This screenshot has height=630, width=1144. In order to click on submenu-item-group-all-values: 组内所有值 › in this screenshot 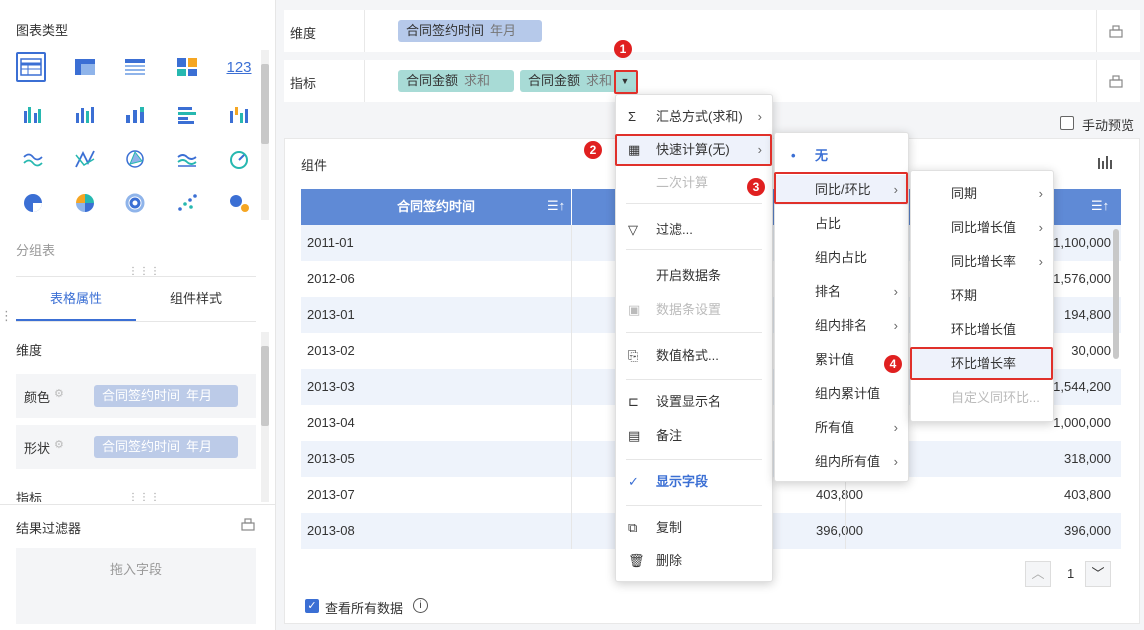, I will do `click(841, 462)`.